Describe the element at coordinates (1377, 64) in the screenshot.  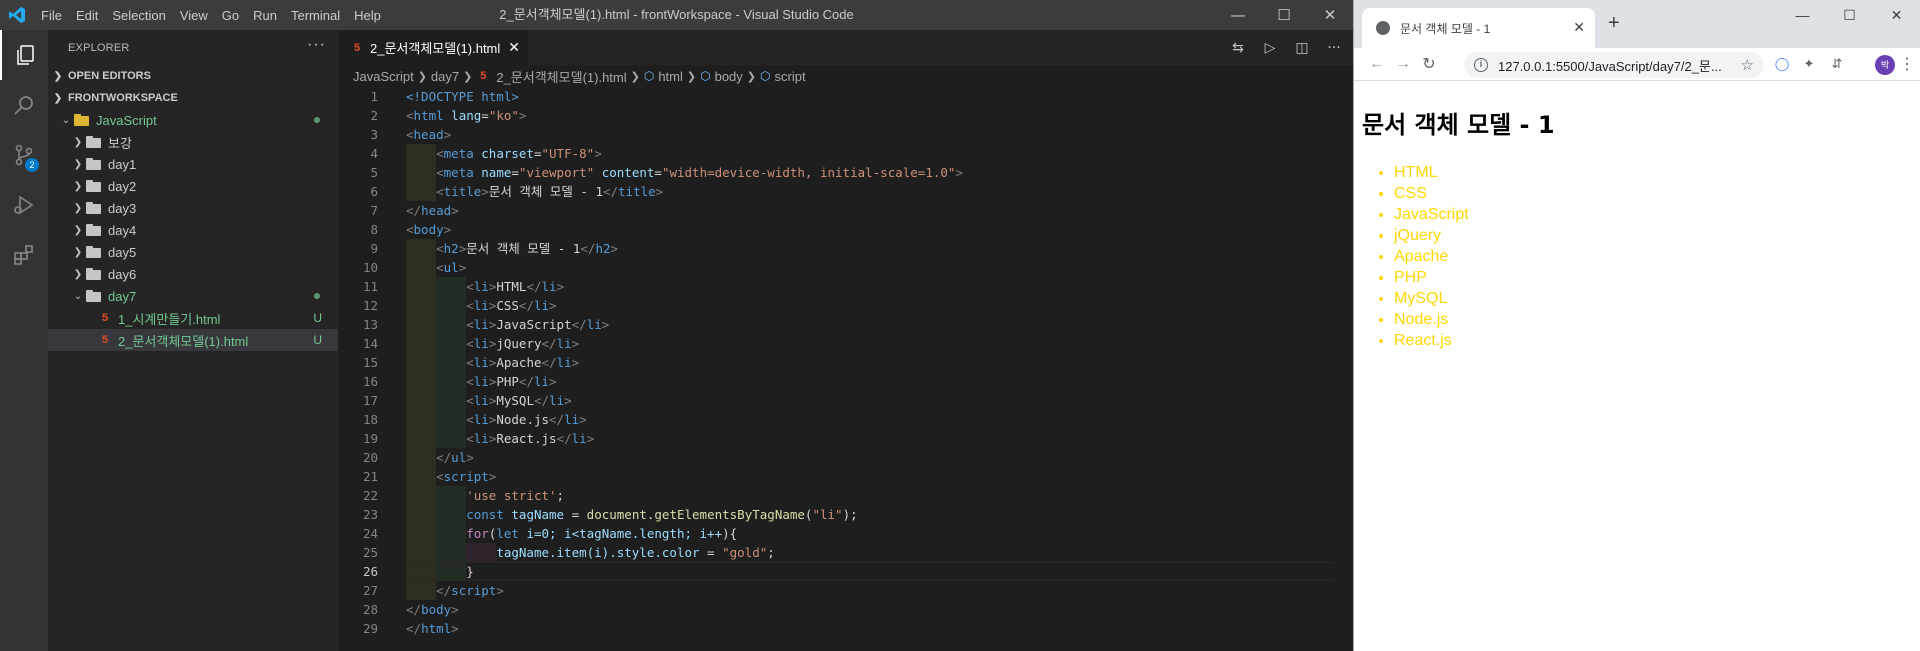
I see `back-icon: ←` at that location.